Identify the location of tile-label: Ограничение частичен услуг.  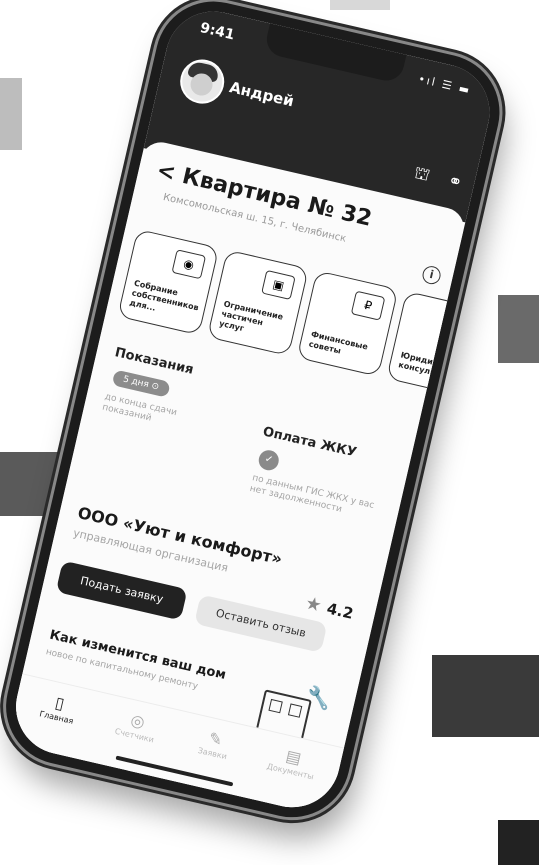
(251, 316).